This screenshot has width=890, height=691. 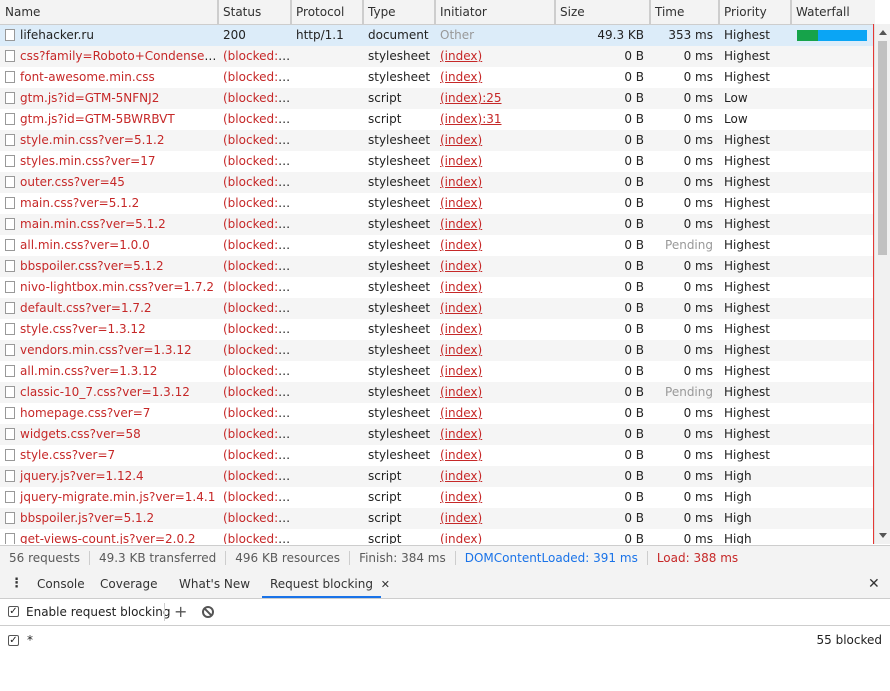 I want to click on column-header-time: Time, so click(x=684, y=12).